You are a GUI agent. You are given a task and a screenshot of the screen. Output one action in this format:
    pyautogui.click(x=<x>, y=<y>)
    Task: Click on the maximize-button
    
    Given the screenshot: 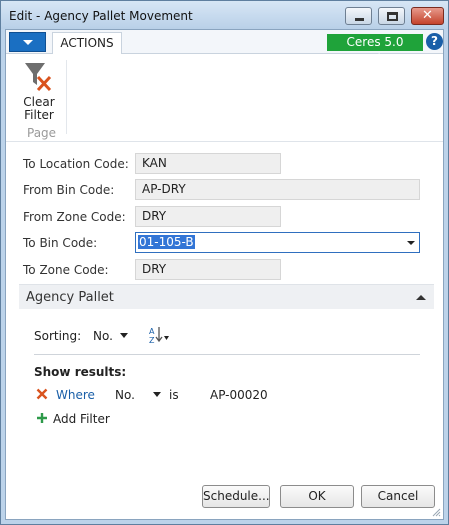 What is the action you would take?
    pyautogui.click(x=391, y=16)
    